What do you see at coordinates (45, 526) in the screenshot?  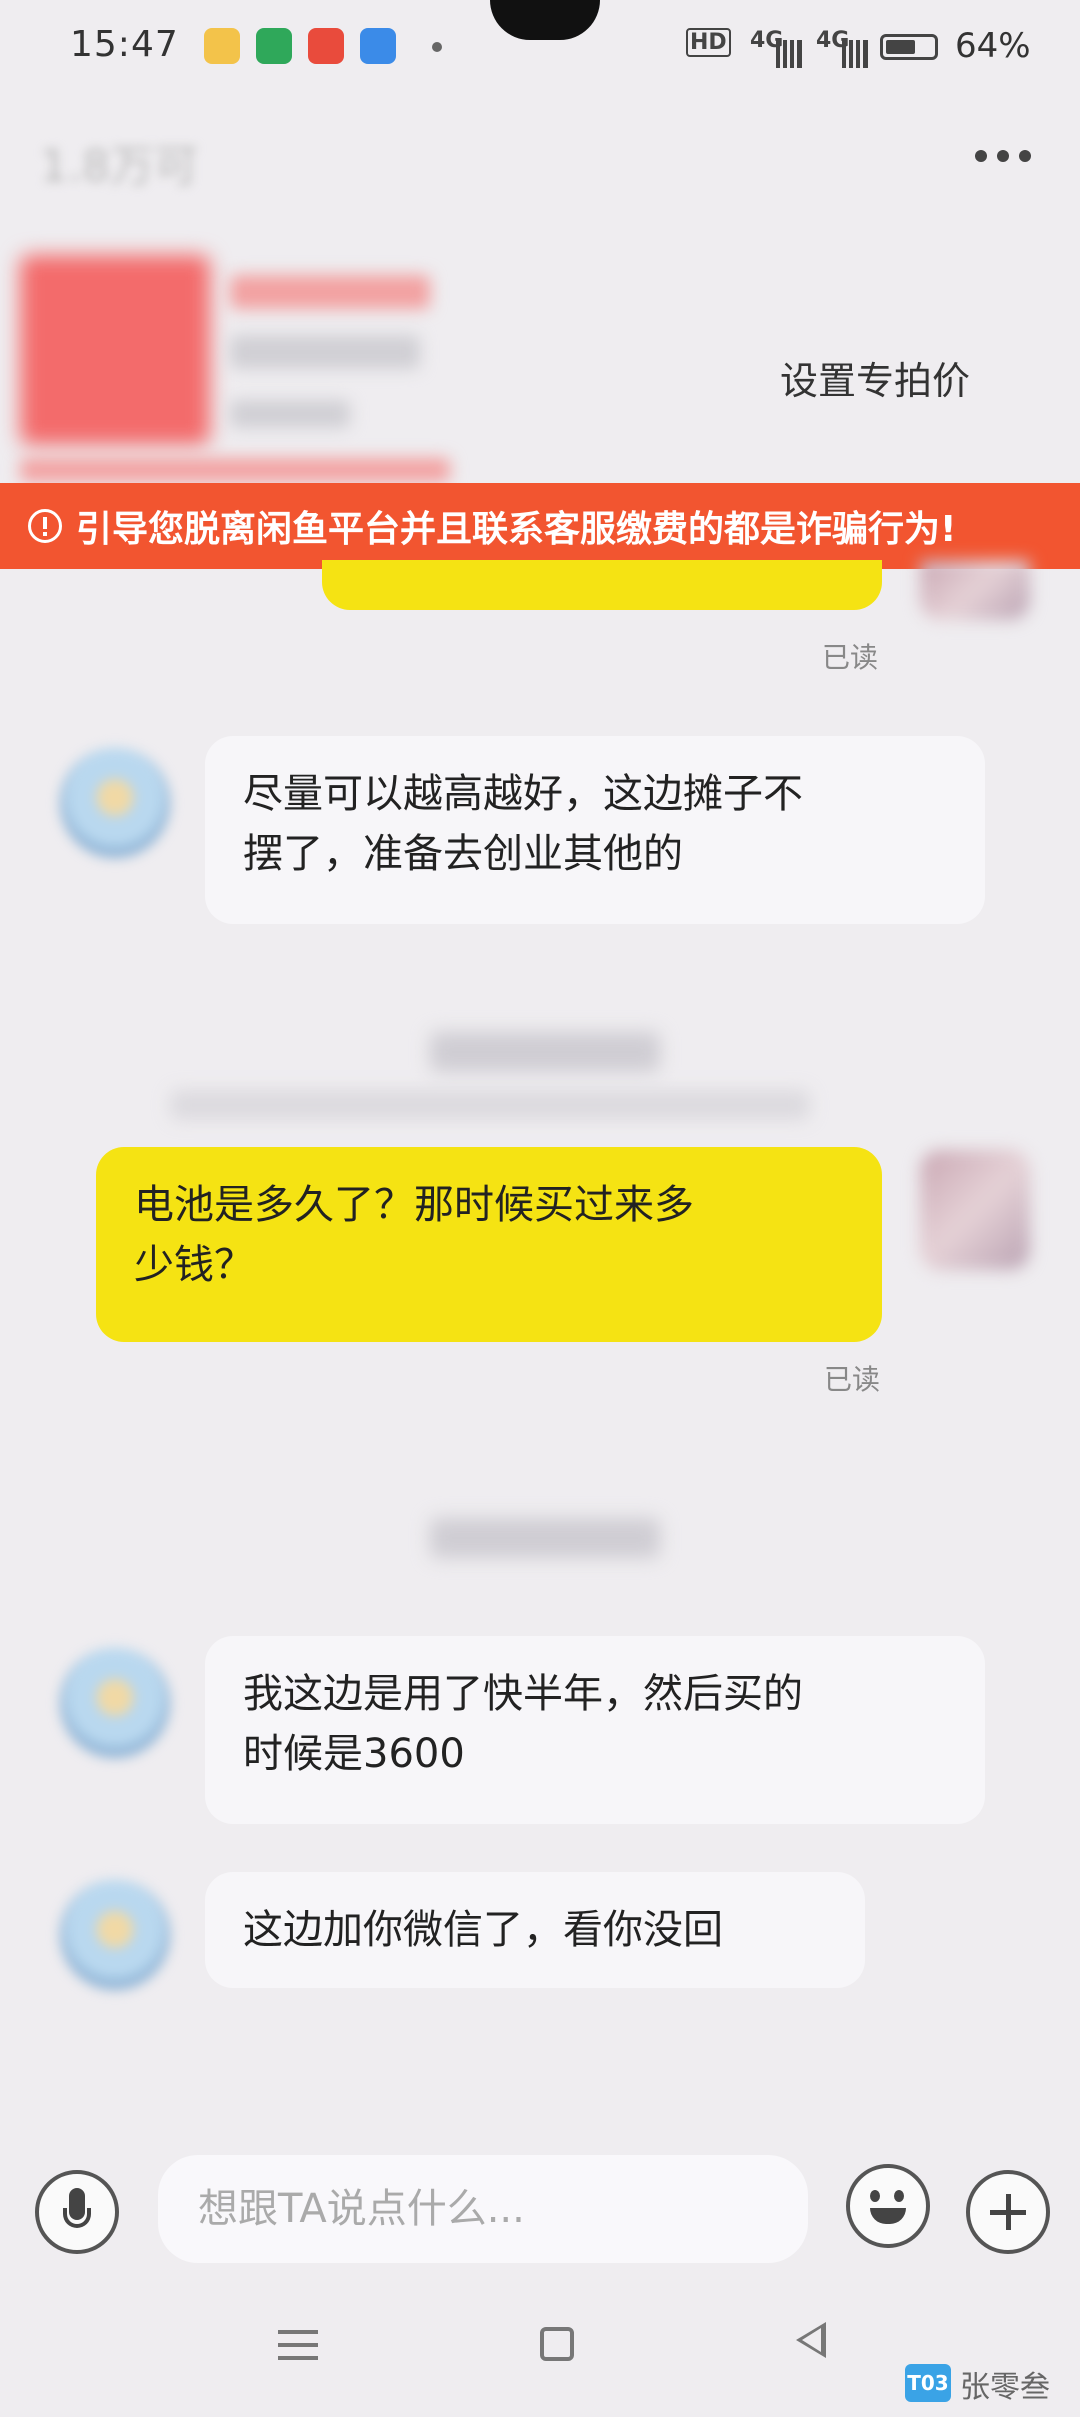 I see `warning-icon` at bounding box center [45, 526].